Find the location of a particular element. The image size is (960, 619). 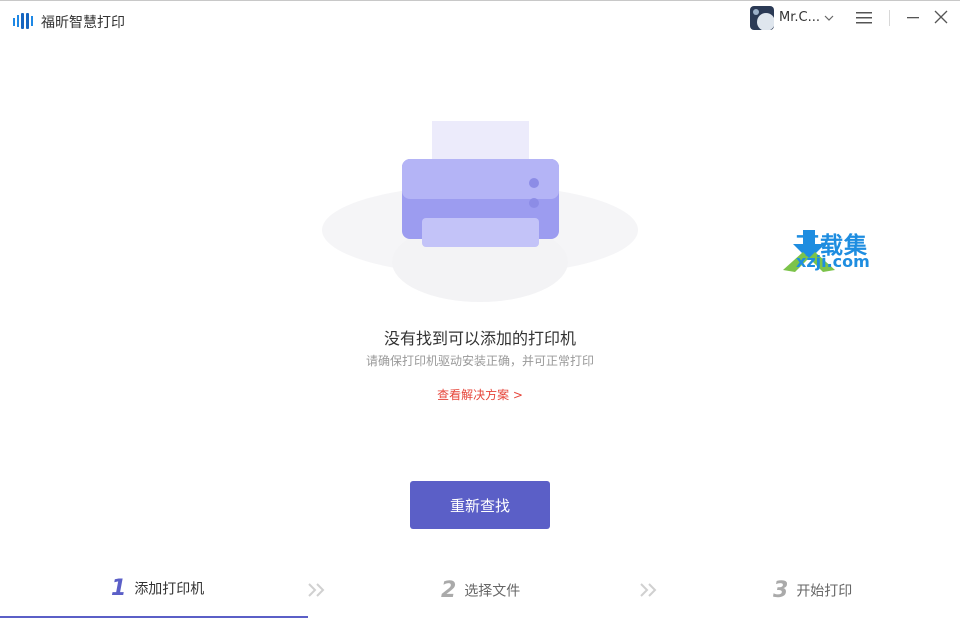

retry-search-button: 重新查找 is located at coordinates (480, 505).